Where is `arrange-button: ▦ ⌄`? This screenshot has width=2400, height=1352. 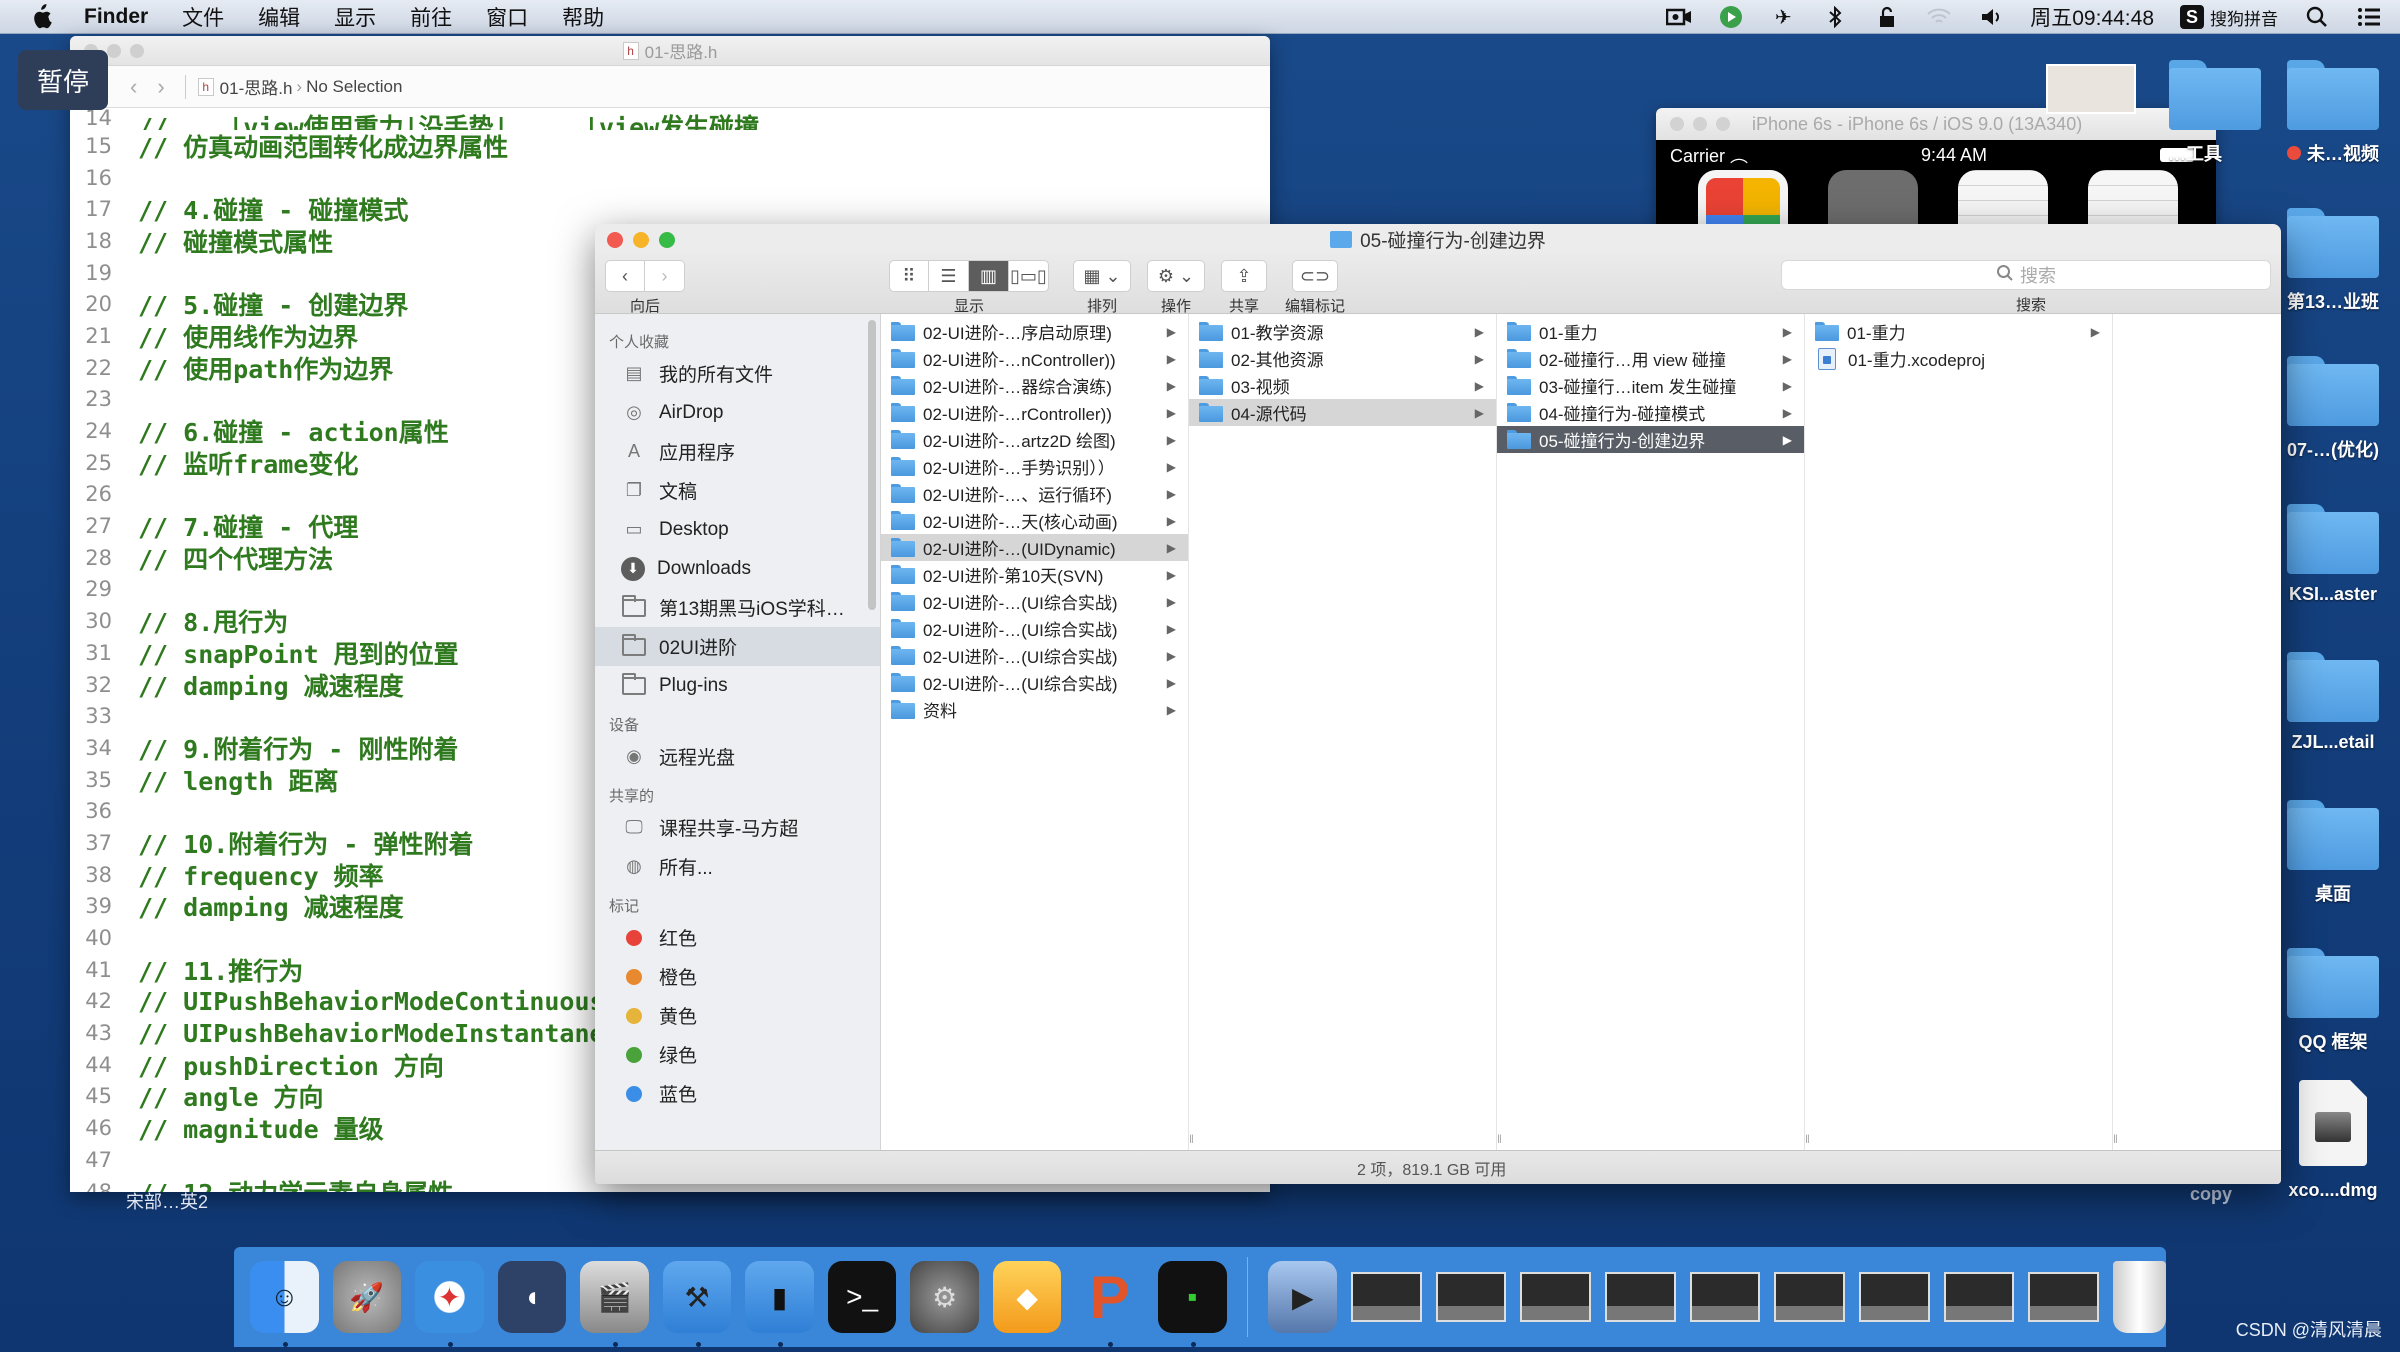 arrange-button: ▦ ⌄ is located at coordinates (1102, 276).